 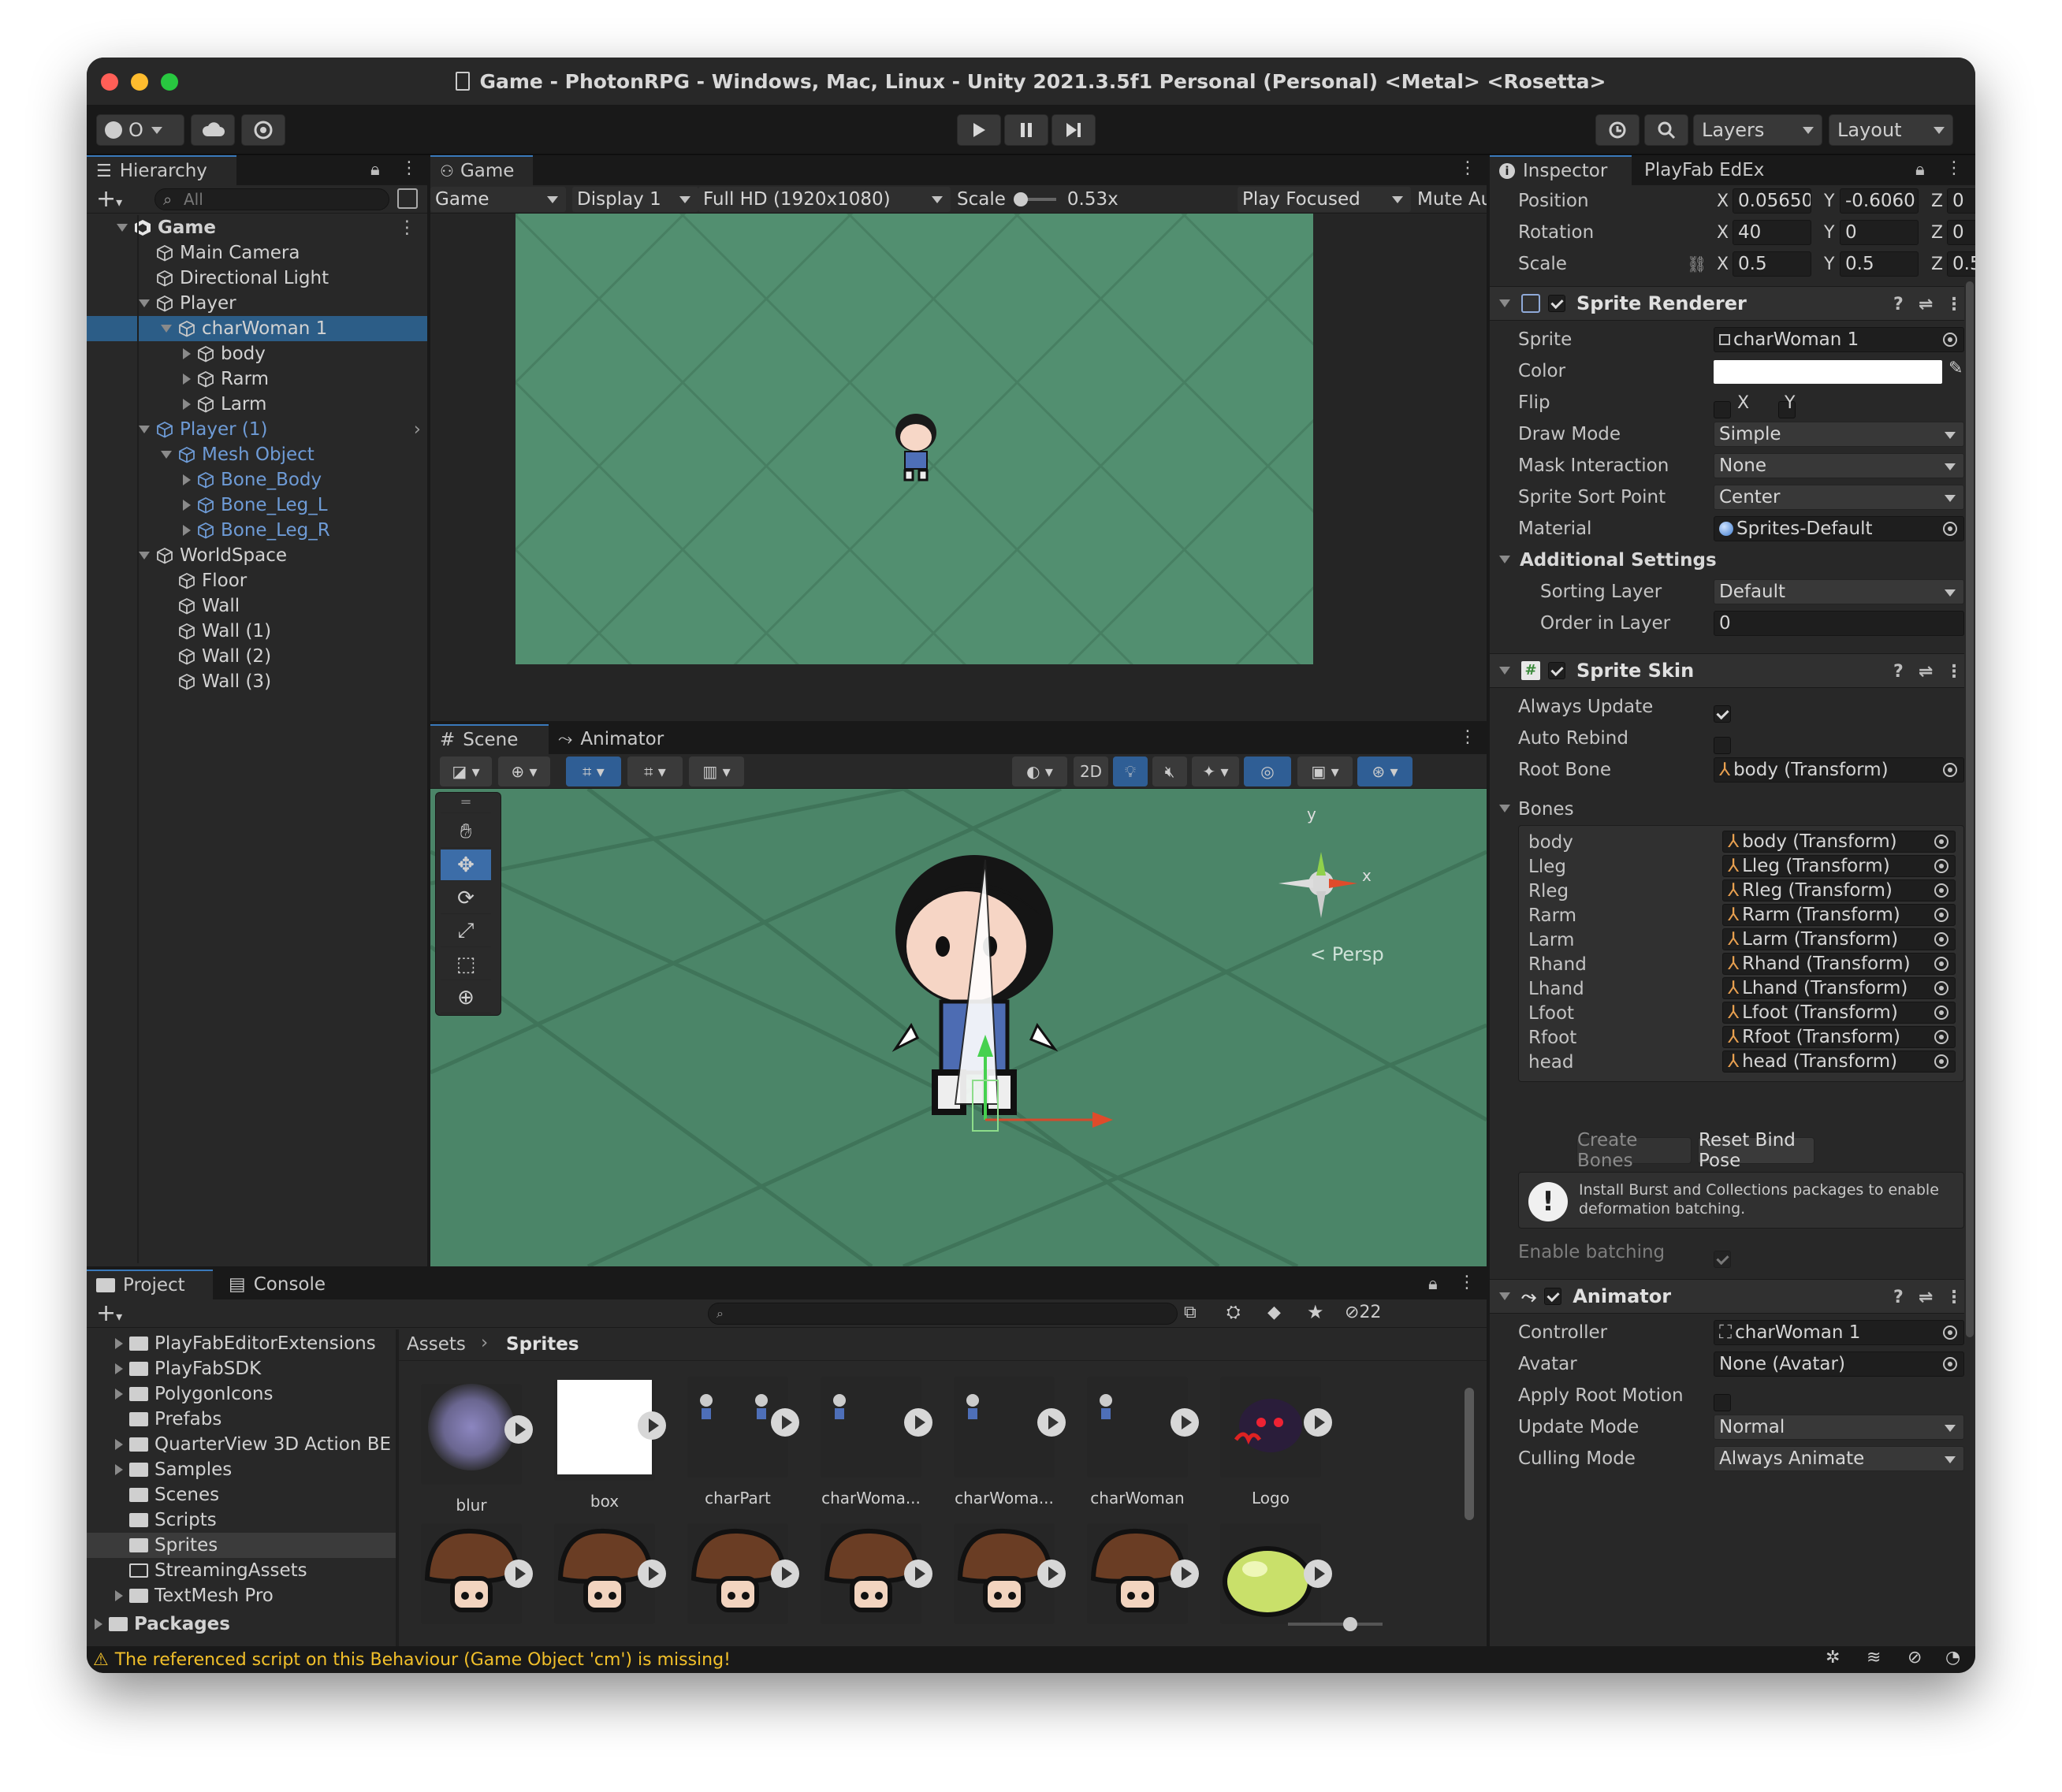 I want to click on sprite-sort-point-dropdown: Center, so click(x=1839, y=497).